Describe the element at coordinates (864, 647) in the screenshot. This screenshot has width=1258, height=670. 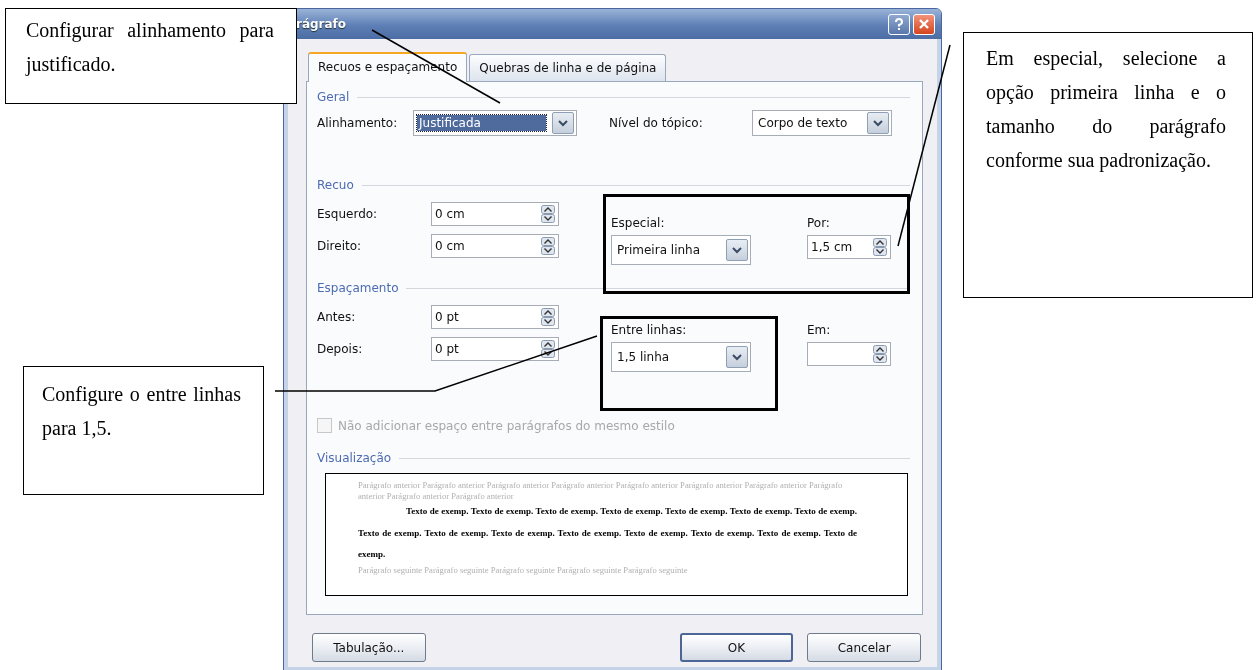
I see `dialog-button: Cancelar` at that location.